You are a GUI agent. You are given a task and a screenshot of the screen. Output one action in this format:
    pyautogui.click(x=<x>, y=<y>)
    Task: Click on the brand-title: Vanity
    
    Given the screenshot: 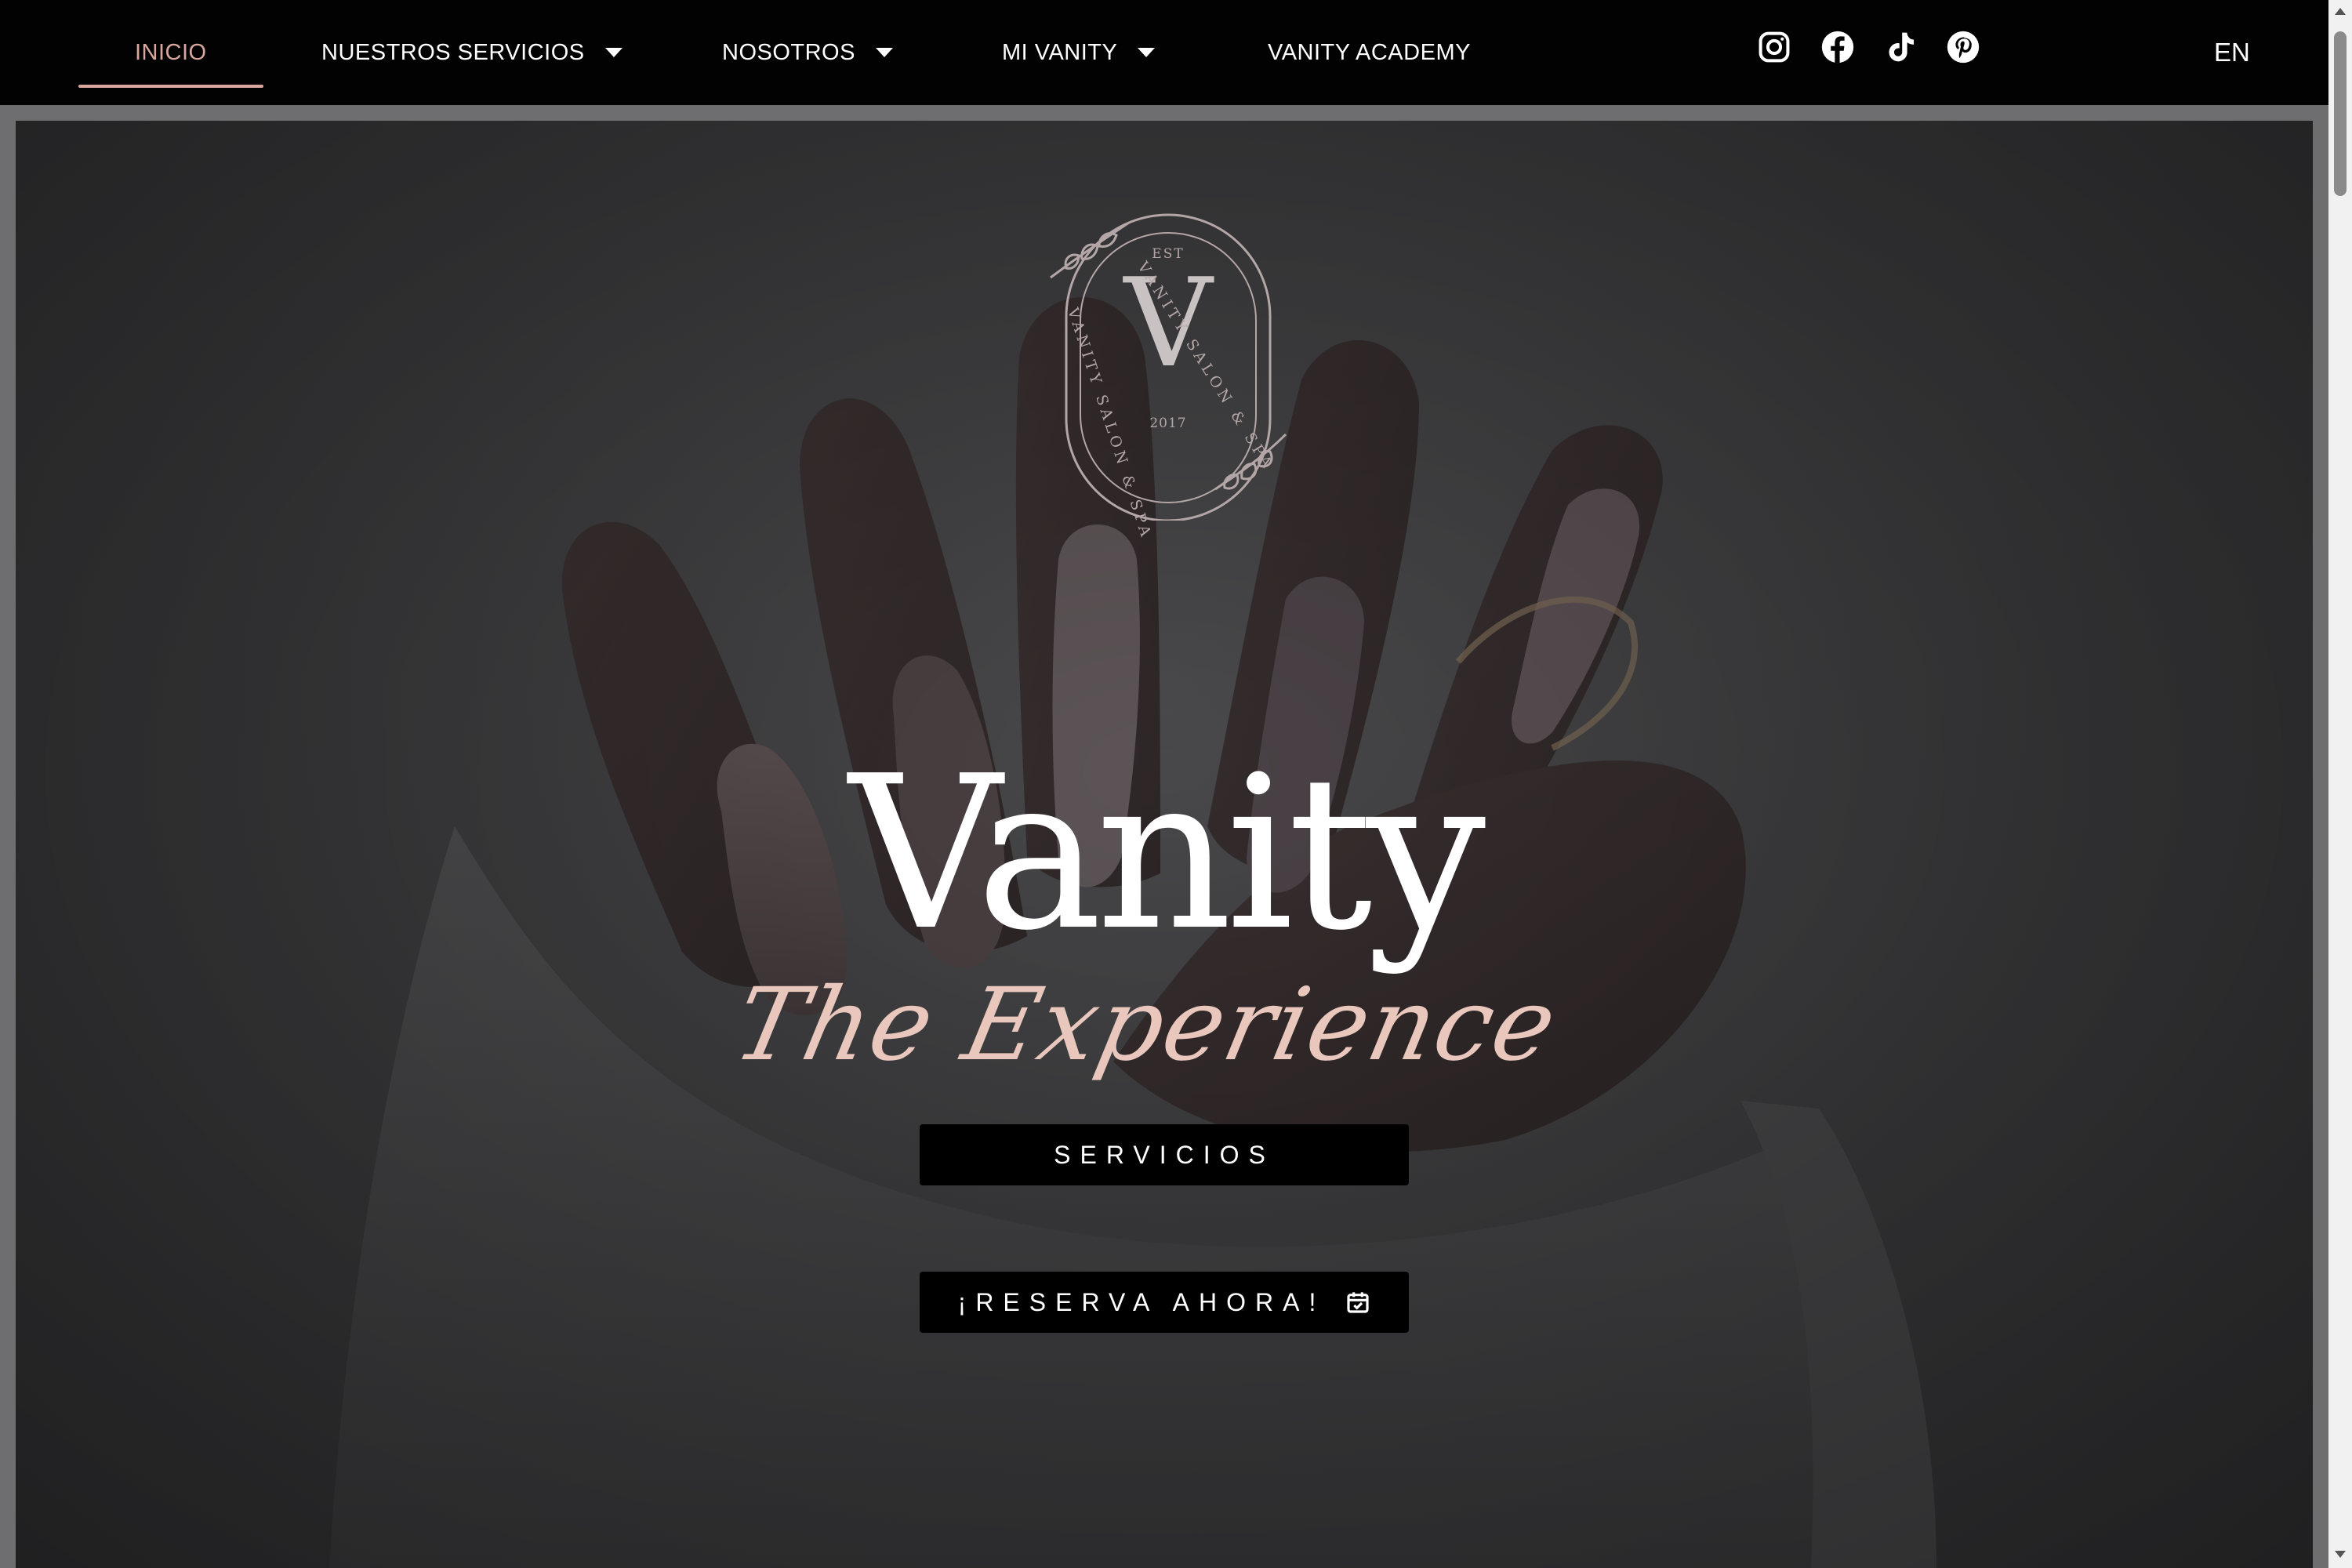 What is the action you would take?
    pyautogui.click(x=1167, y=853)
    